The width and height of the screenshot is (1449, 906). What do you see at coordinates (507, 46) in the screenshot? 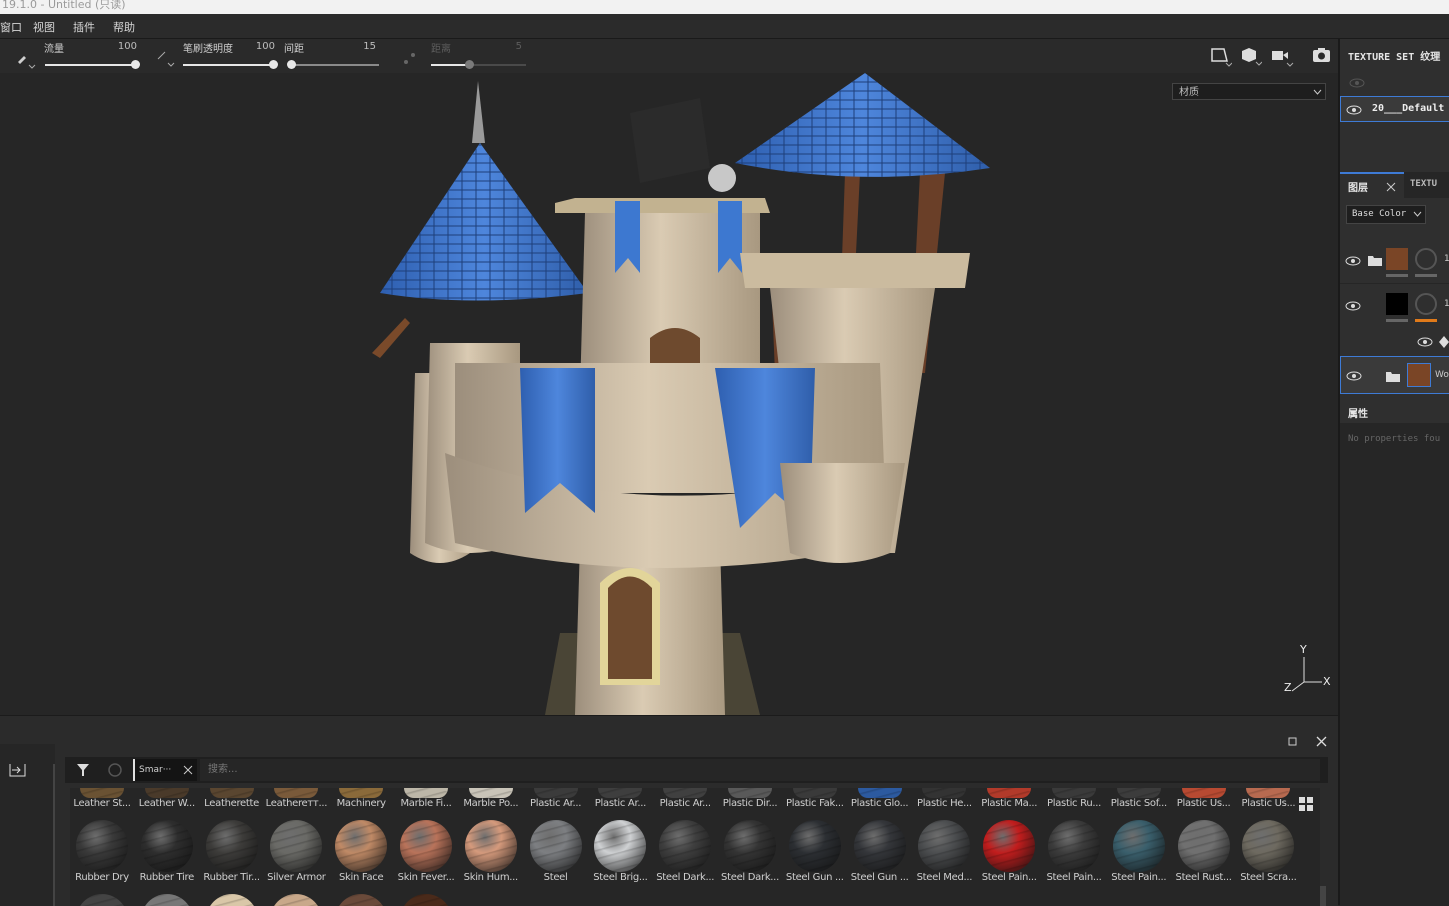
I see `distance-value: 5` at bounding box center [507, 46].